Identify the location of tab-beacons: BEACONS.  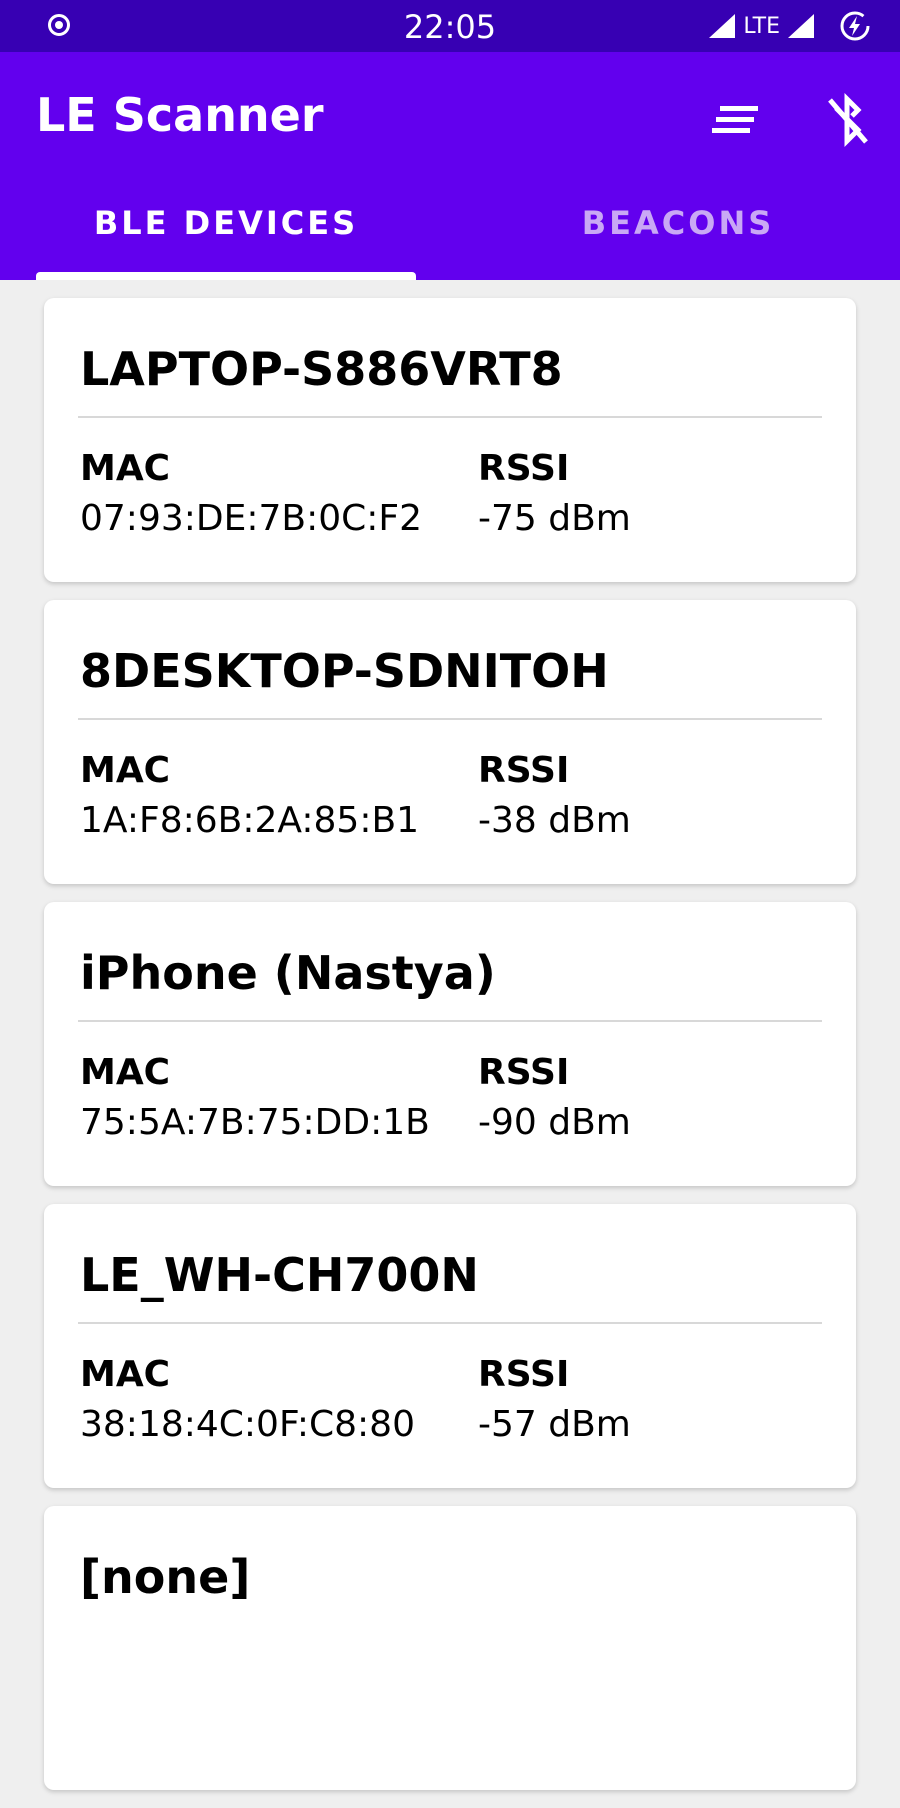
(678, 242).